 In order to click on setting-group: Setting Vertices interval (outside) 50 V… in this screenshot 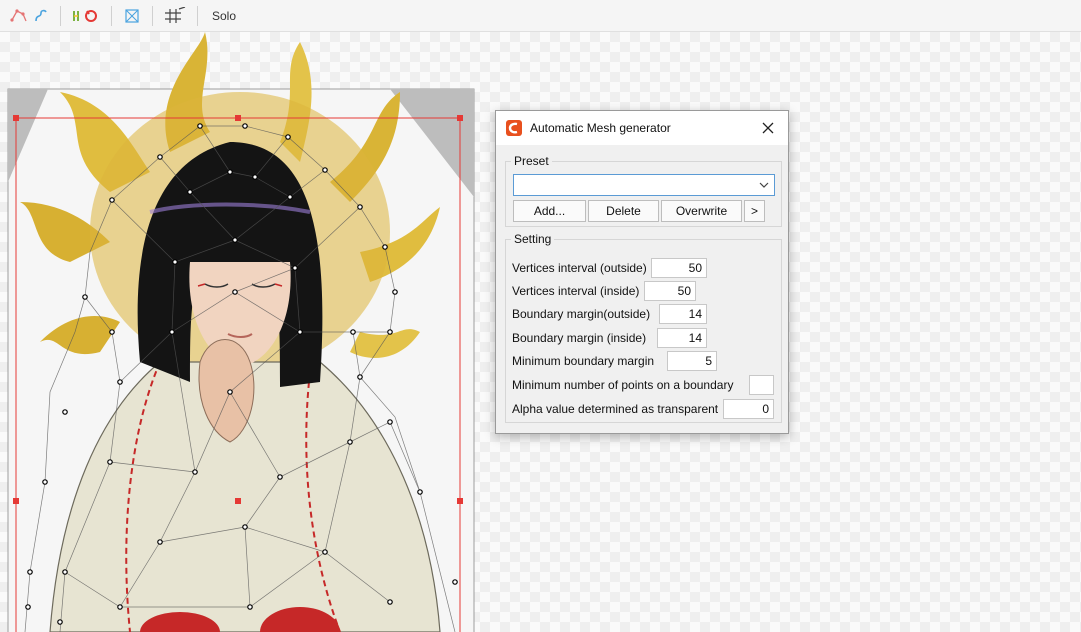, I will do `click(643, 327)`.